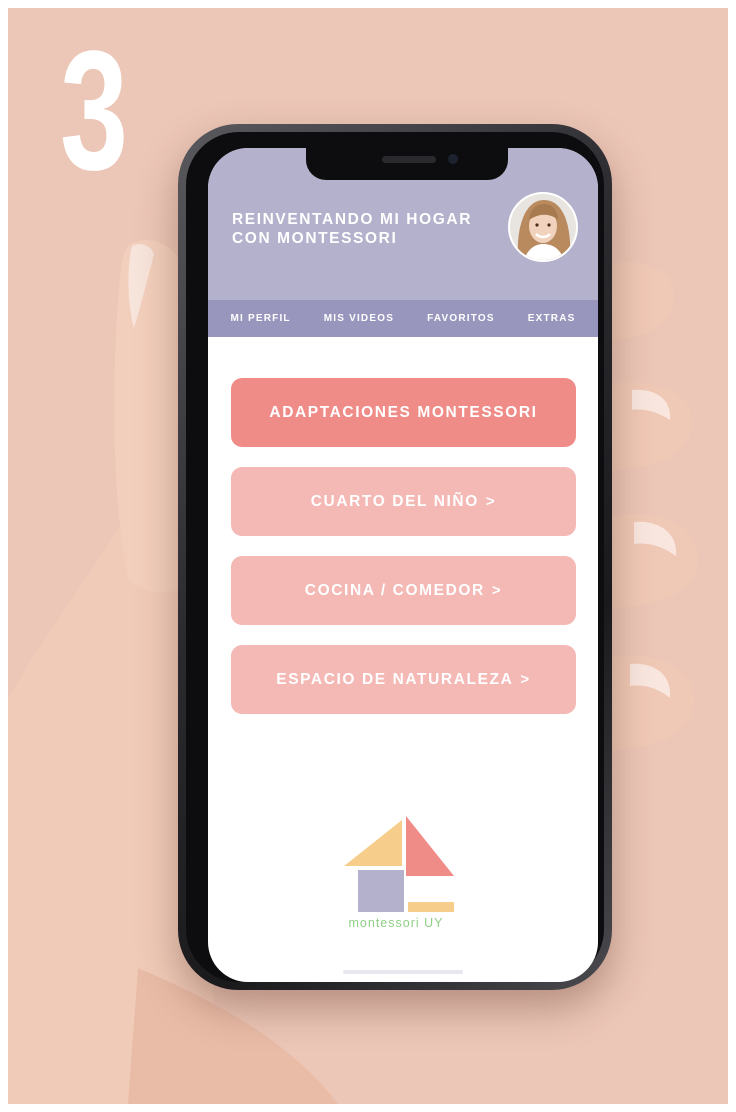  What do you see at coordinates (396, 923) in the screenshot?
I see `logo-wordmark: montessori UY` at bounding box center [396, 923].